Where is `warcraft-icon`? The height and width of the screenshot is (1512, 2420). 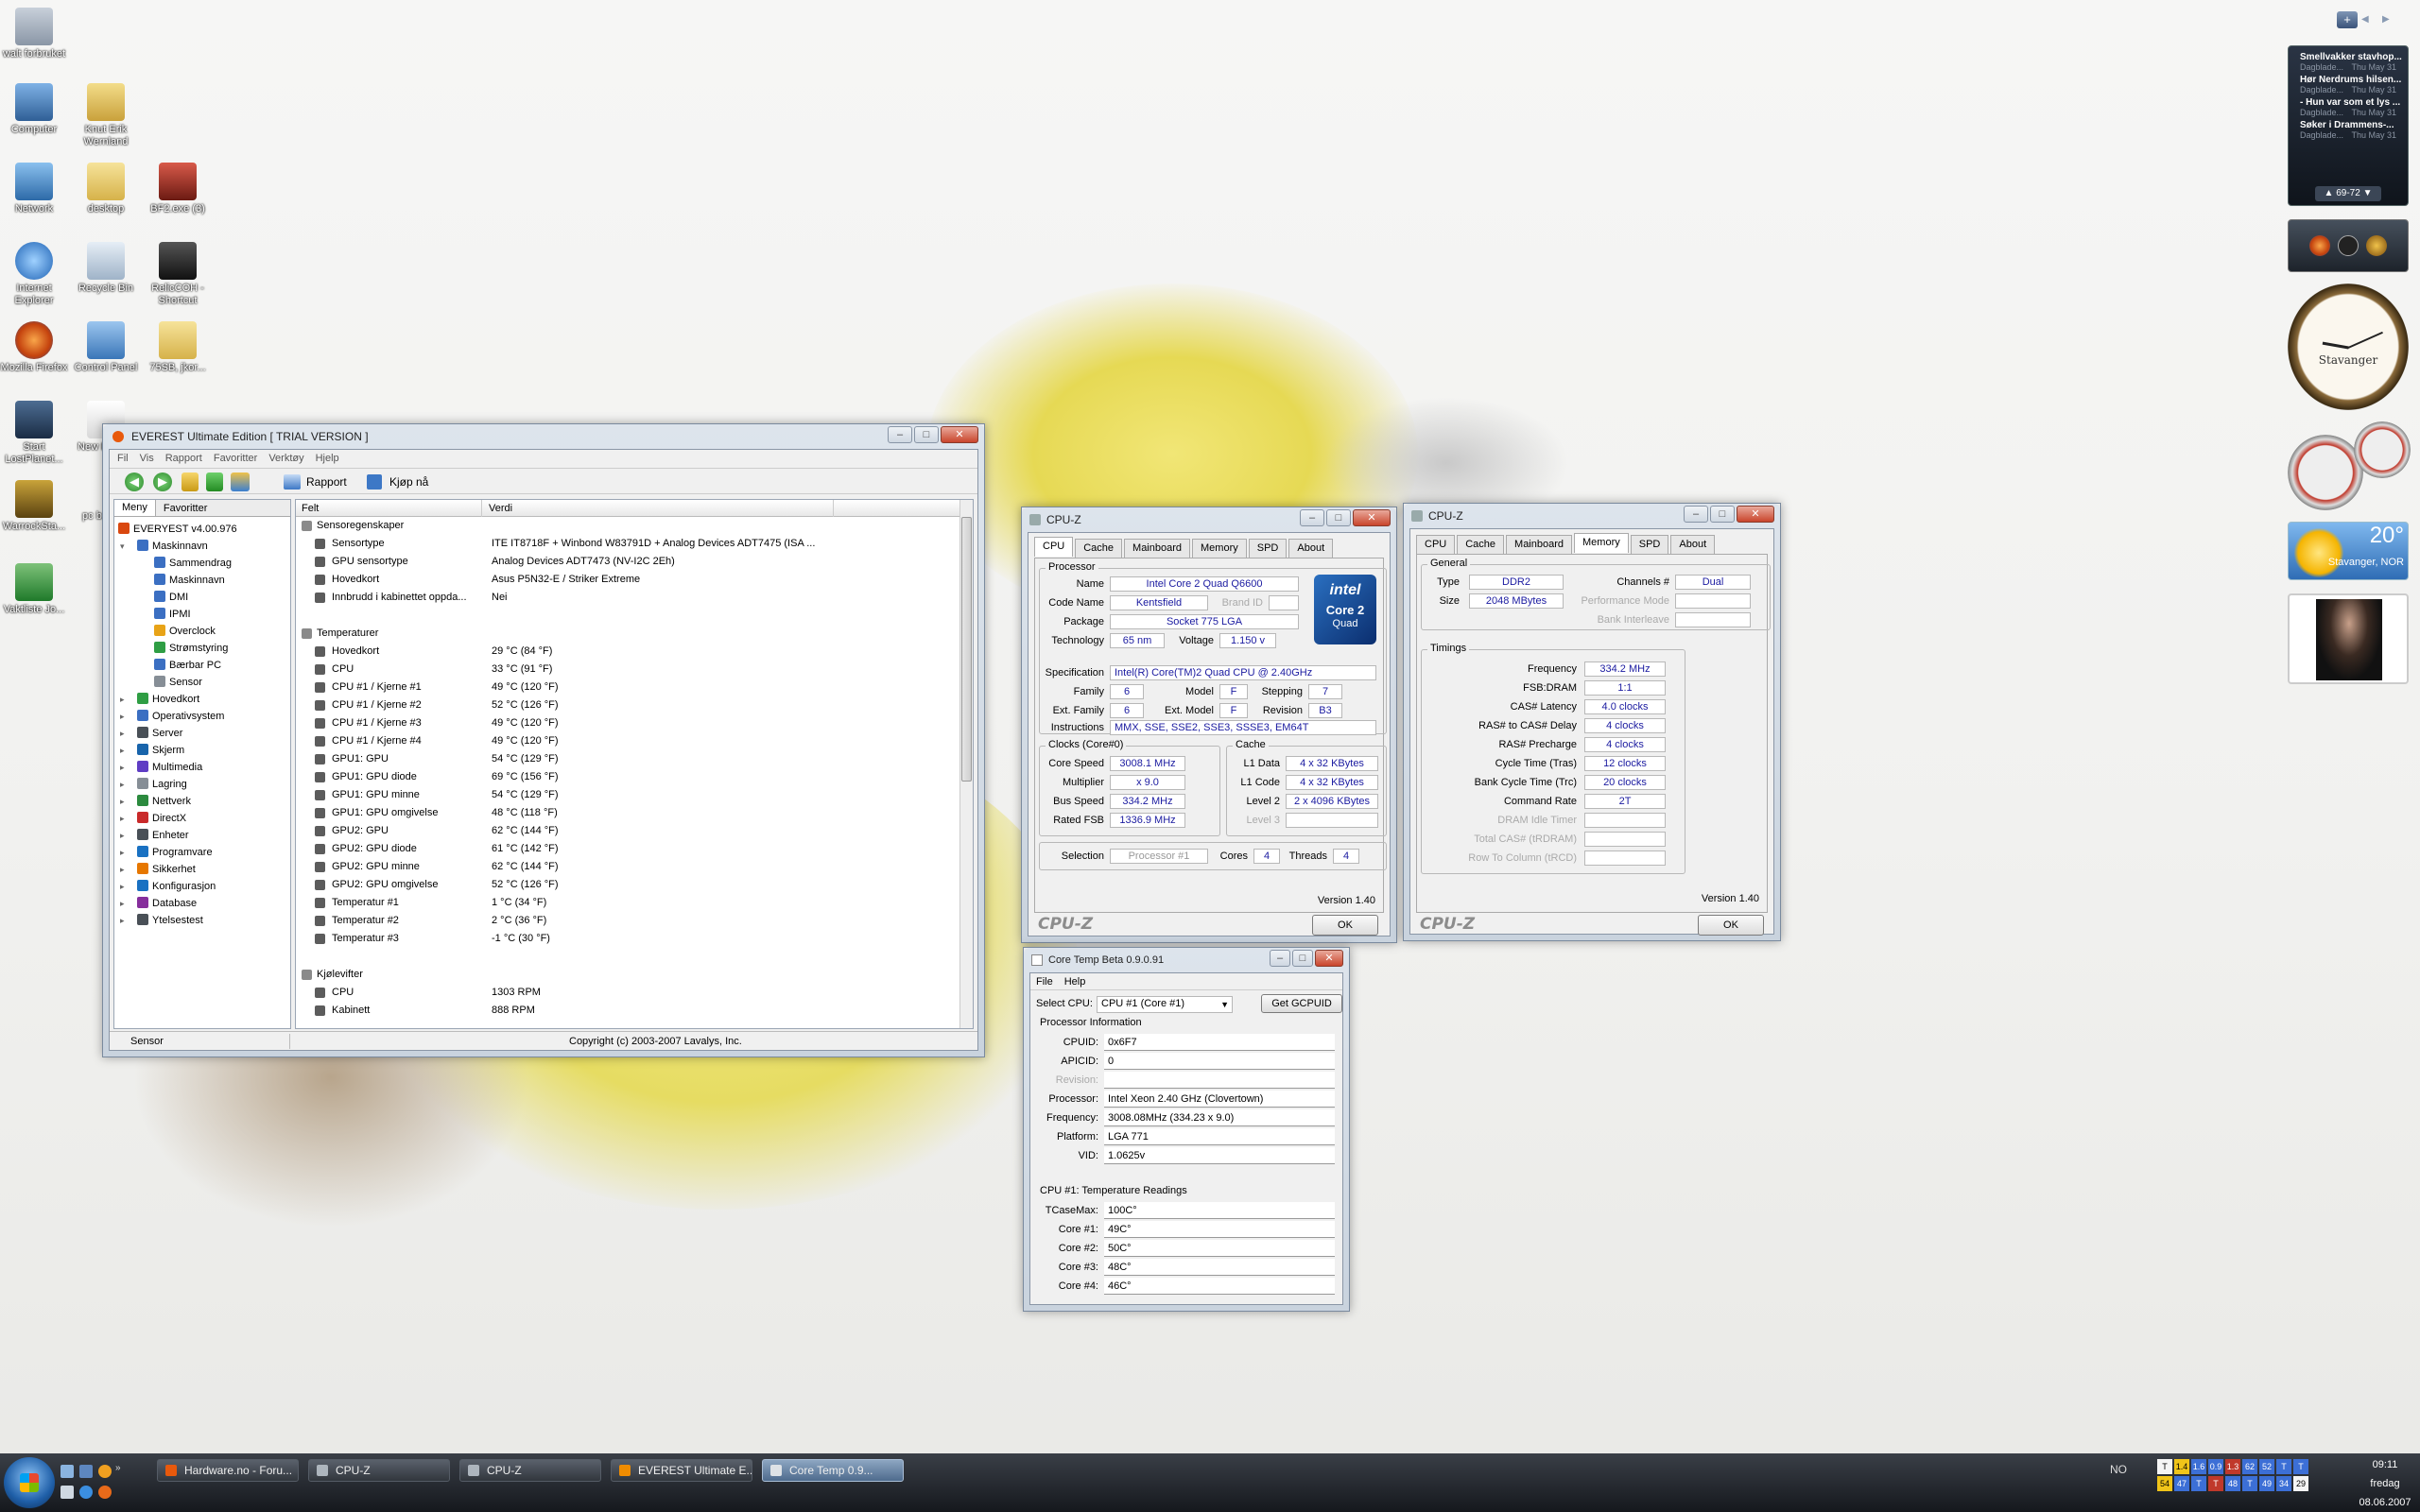 warcraft-icon is located at coordinates (2376, 245).